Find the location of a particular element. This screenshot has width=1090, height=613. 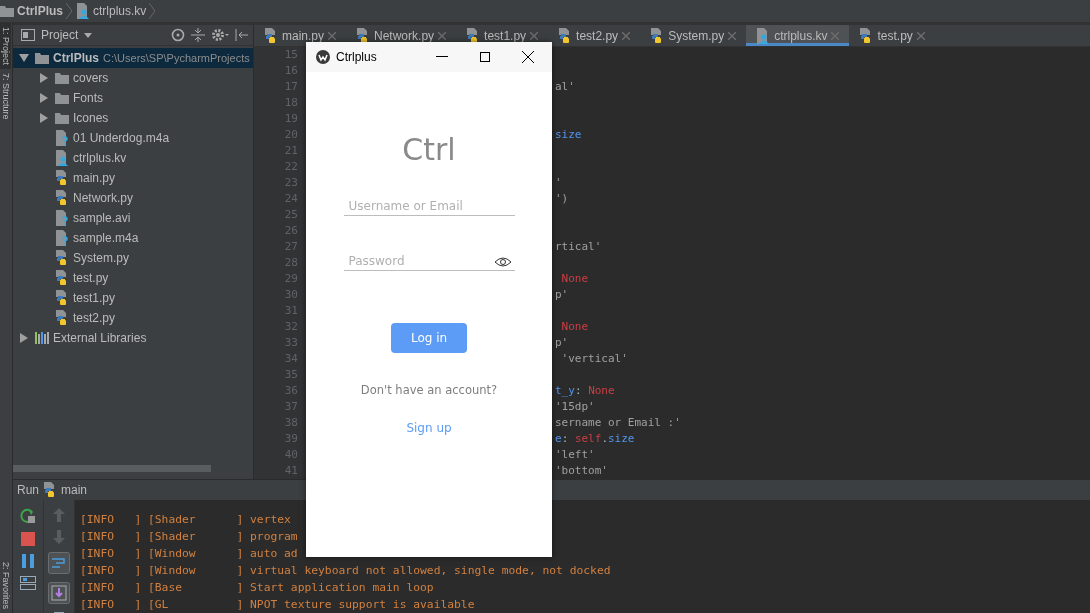

tree-item: test1.py is located at coordinates (133, 298).